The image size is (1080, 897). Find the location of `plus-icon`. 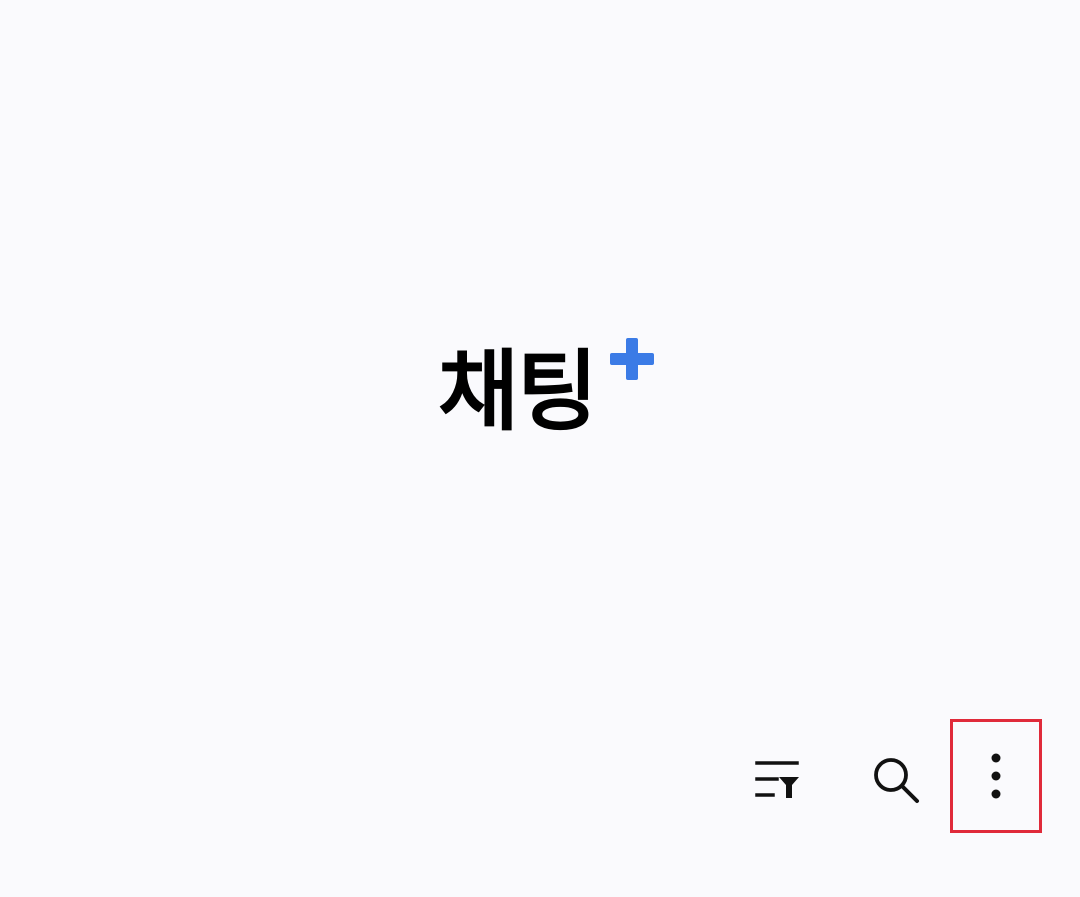

plus-icon is located at coordinates (632, 359).